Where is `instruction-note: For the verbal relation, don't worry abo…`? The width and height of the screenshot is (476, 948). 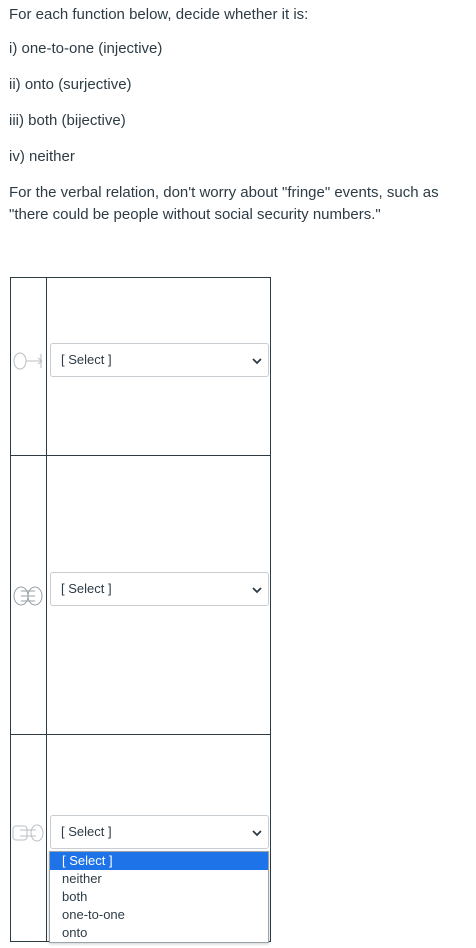 instruction-note: For the verbal relation, don't worry abo… is located at coordinates (224, 203).